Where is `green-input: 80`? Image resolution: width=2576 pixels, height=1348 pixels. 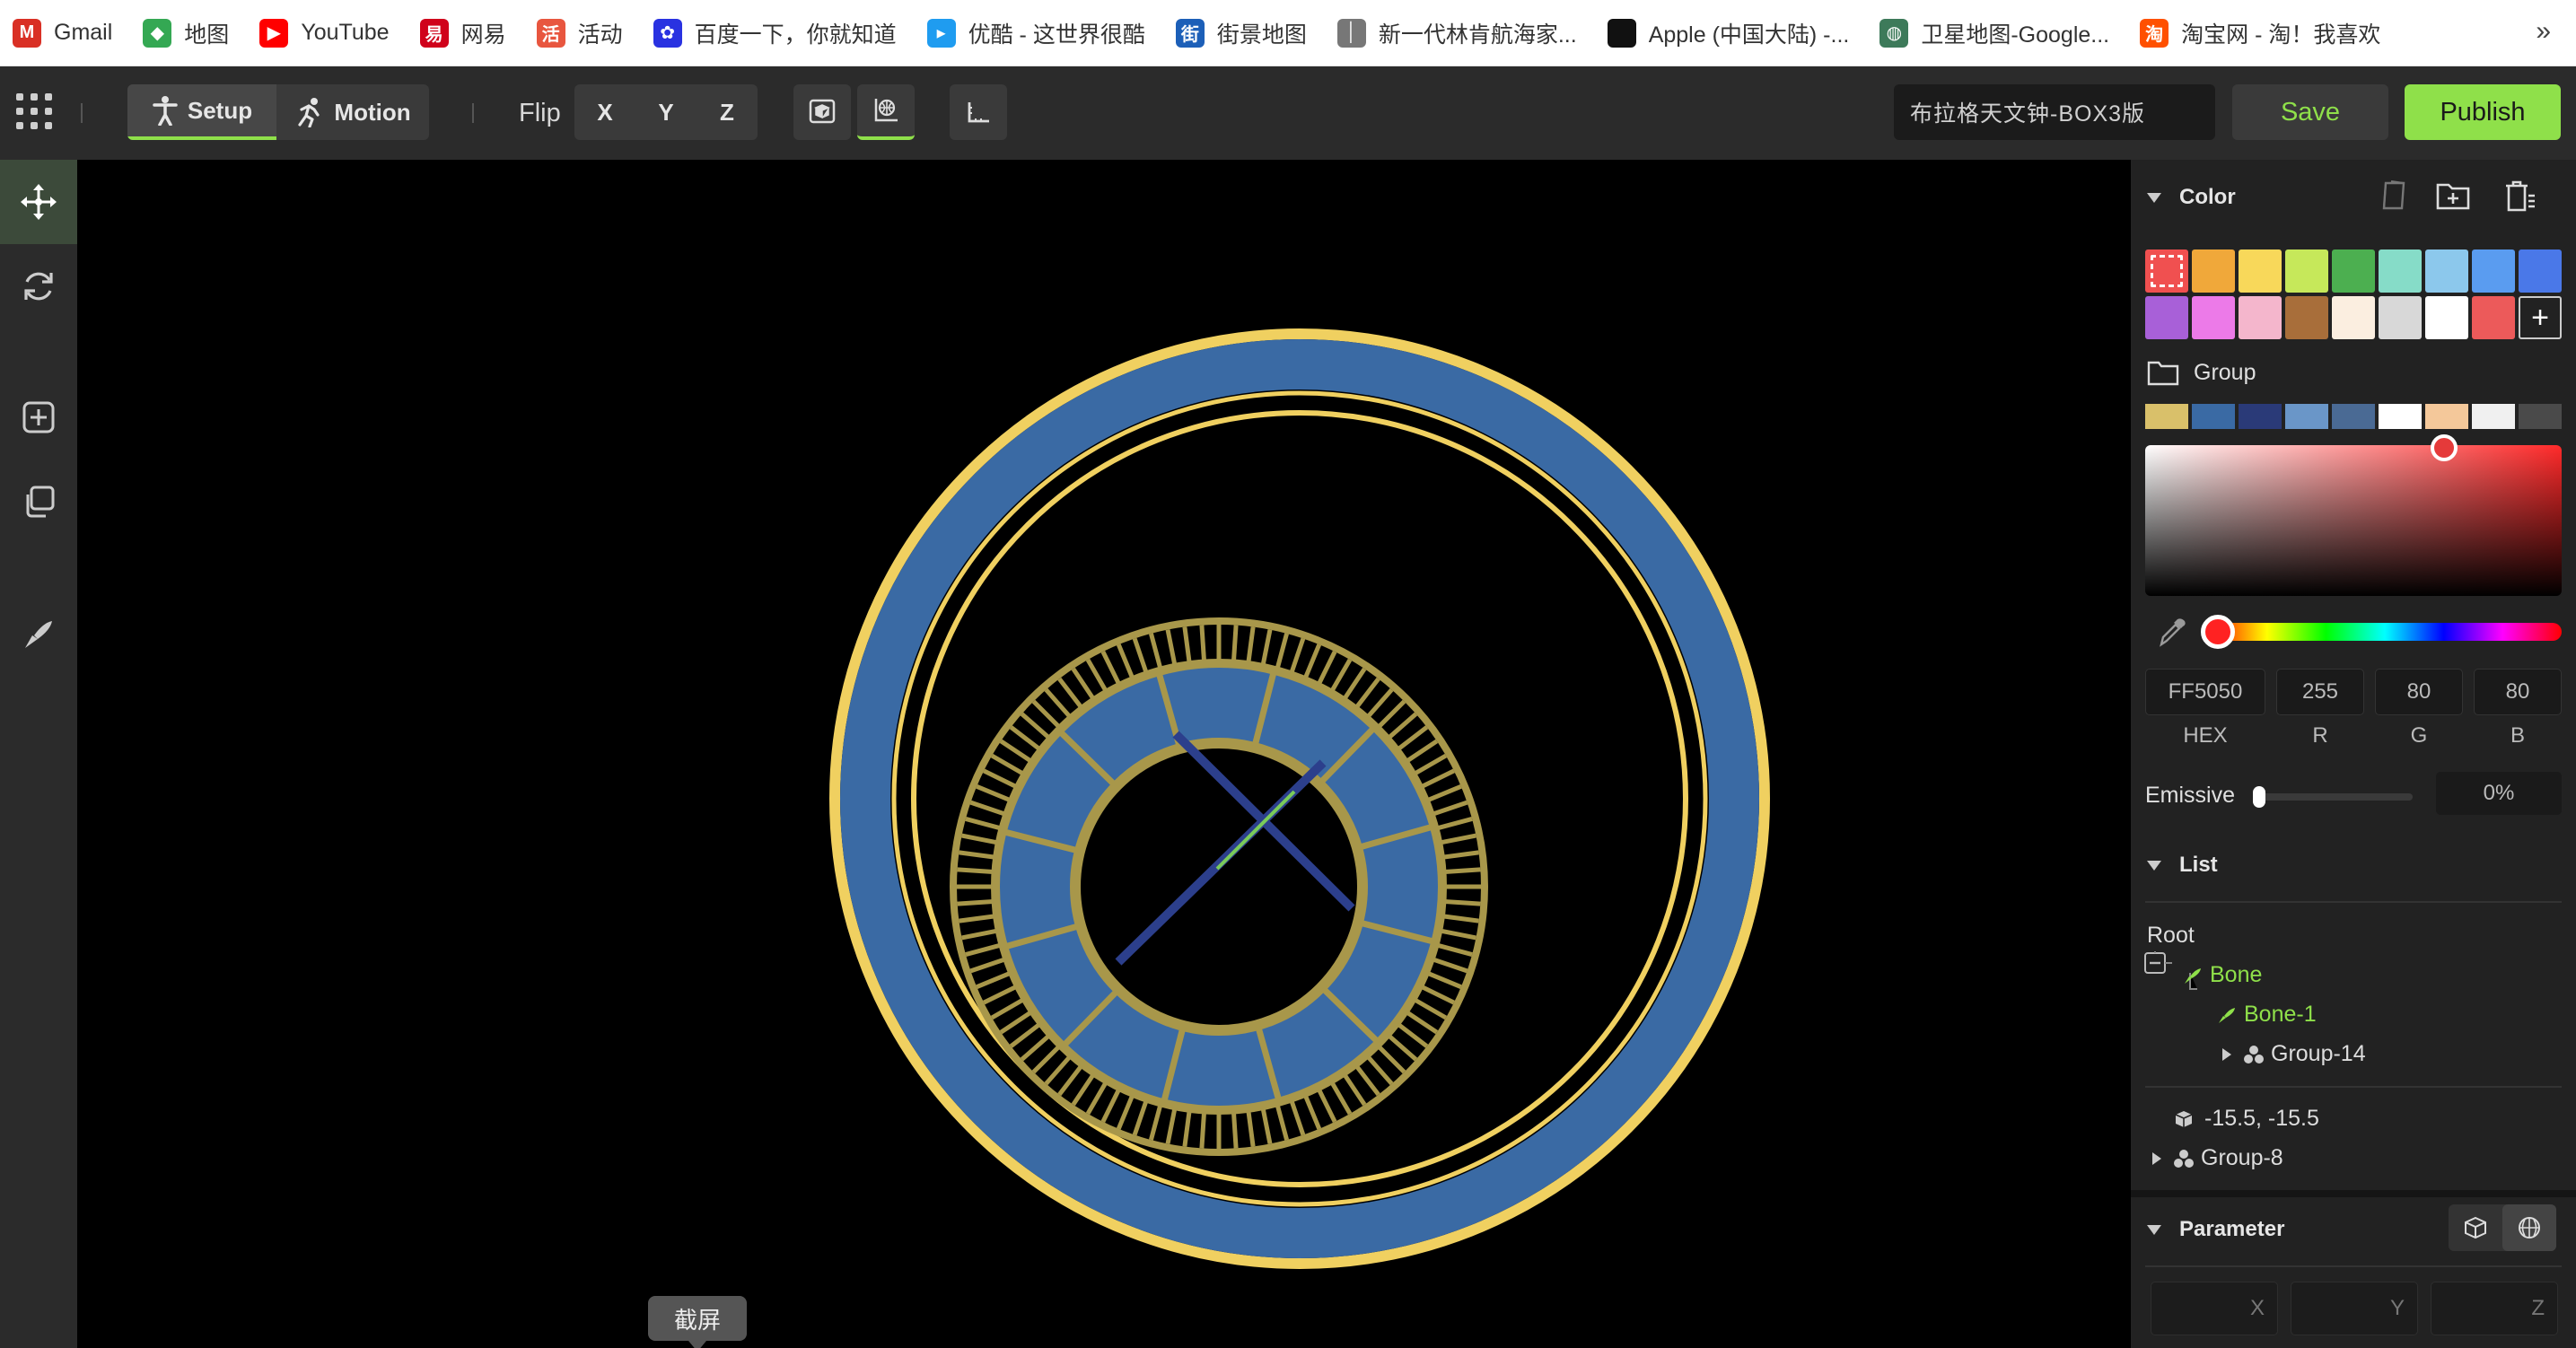
green-input: 80 is located at coordinates (2419, 692).